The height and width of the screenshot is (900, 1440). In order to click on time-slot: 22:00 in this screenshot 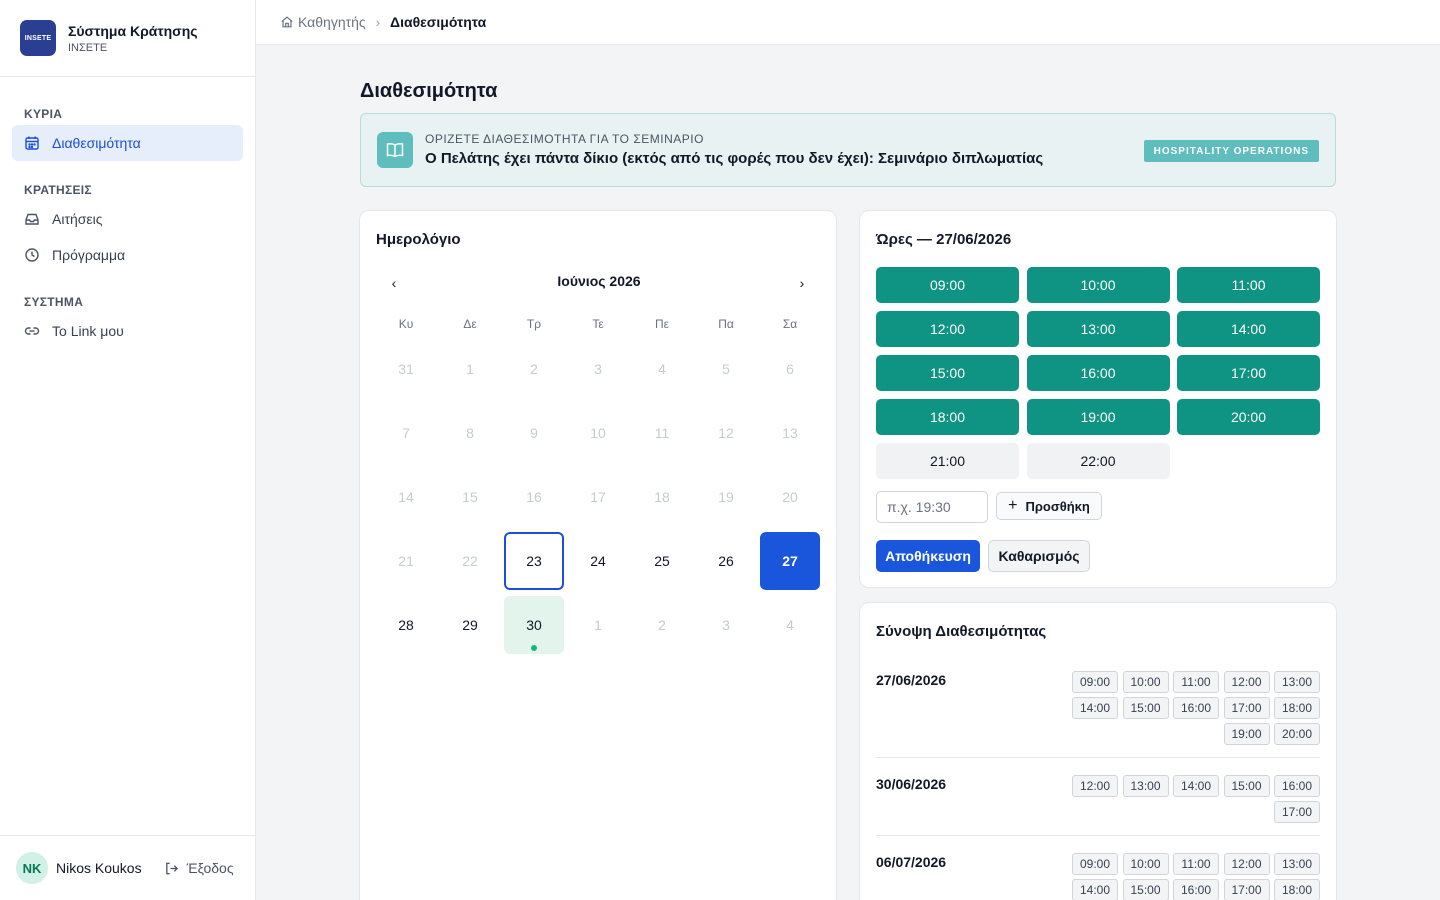, I will do `click(1098, 461)`.